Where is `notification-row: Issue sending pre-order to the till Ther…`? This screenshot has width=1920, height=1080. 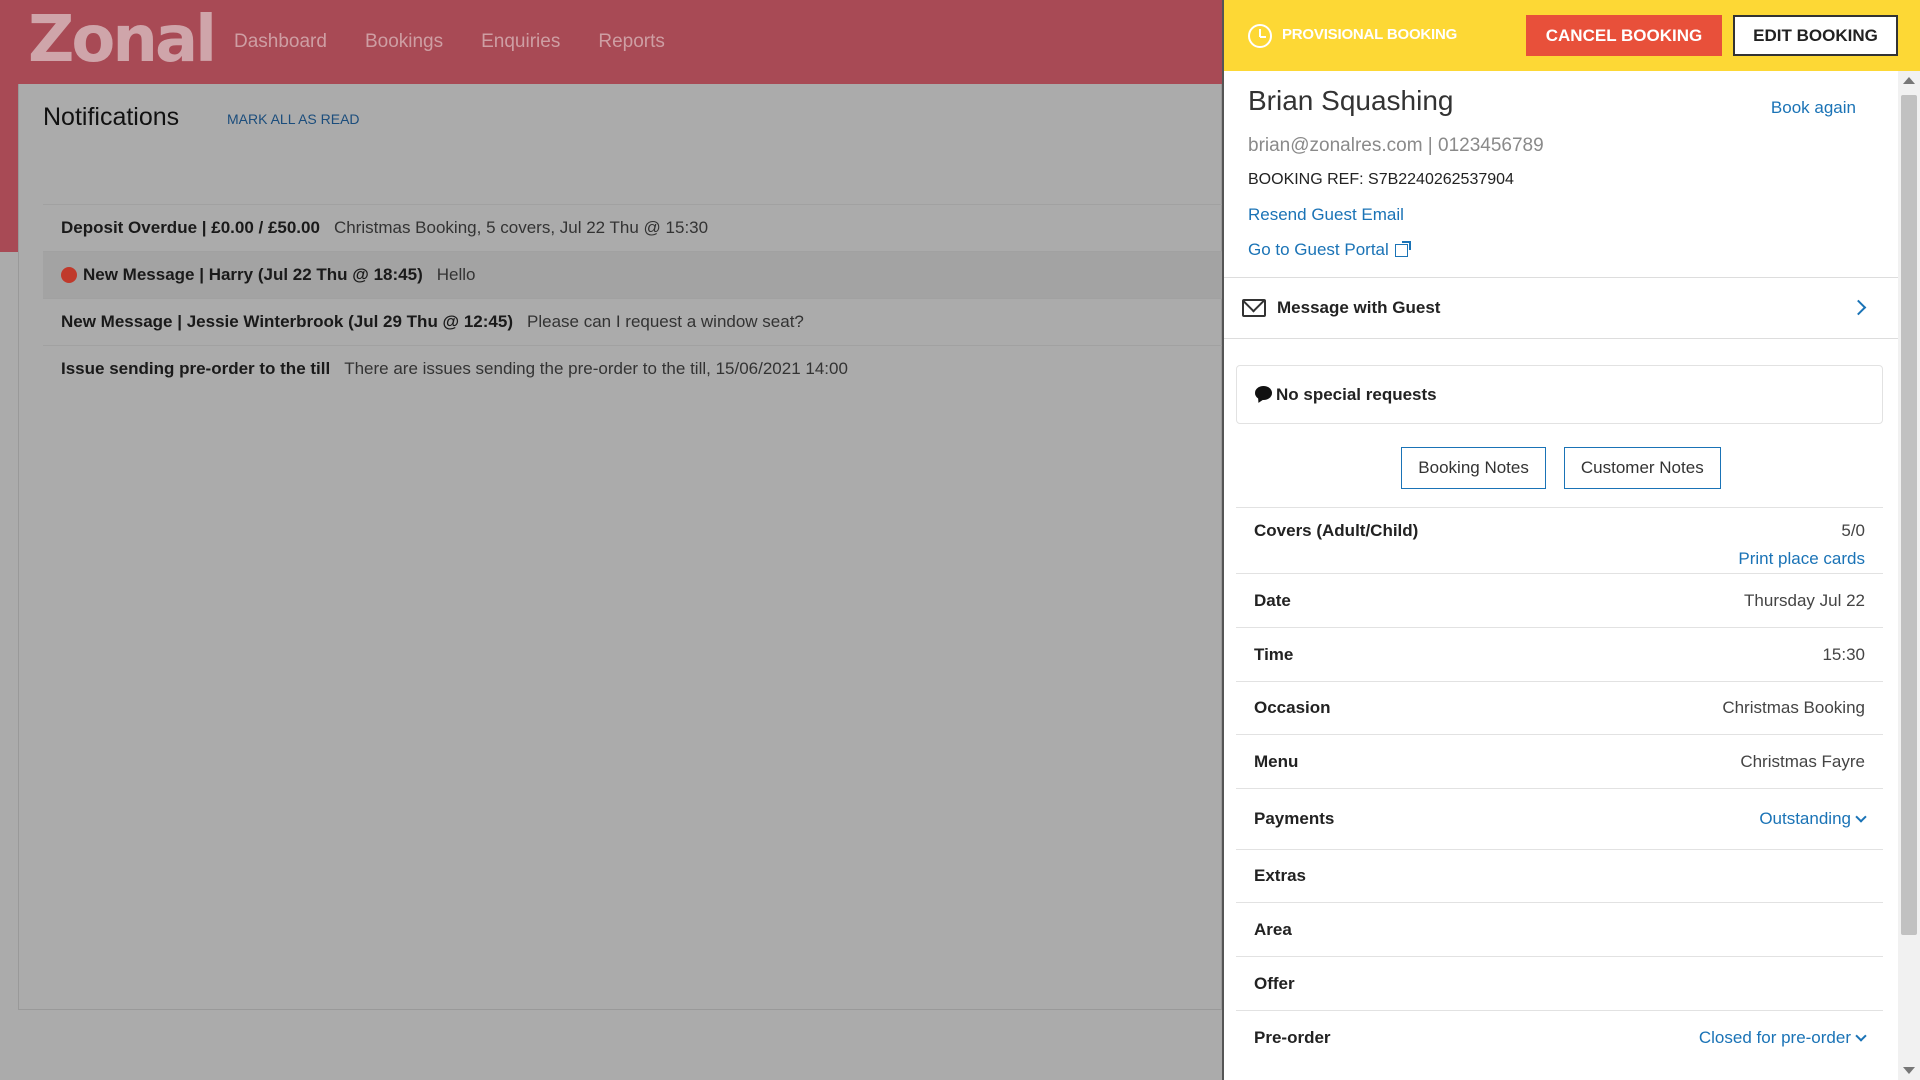 notification-row: Issue sending pre-order to the till Ther… is located at coordinates (632, 368).